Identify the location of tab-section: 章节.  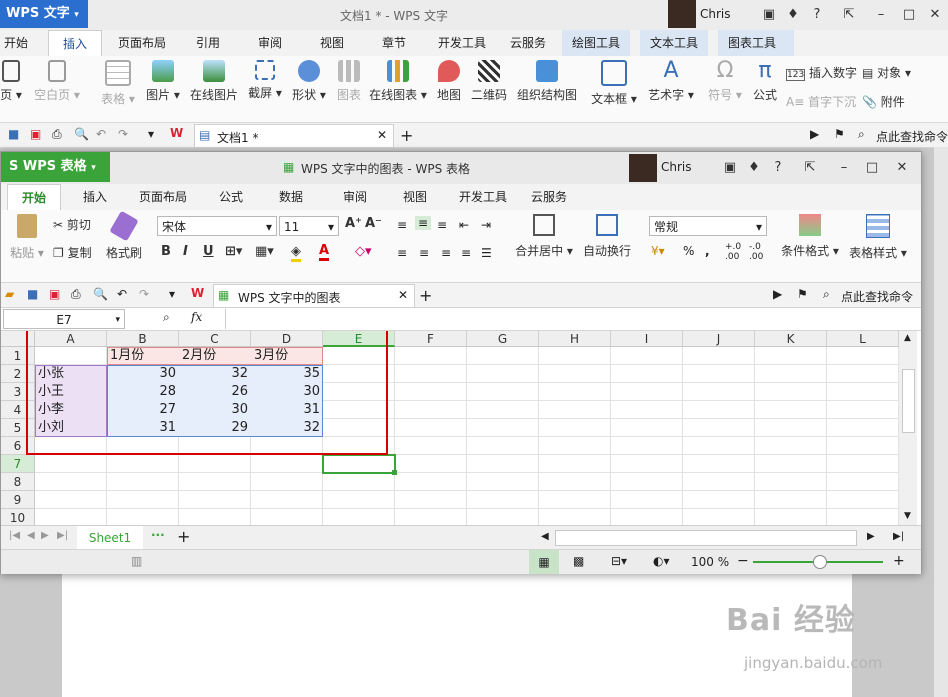
(394, 43).